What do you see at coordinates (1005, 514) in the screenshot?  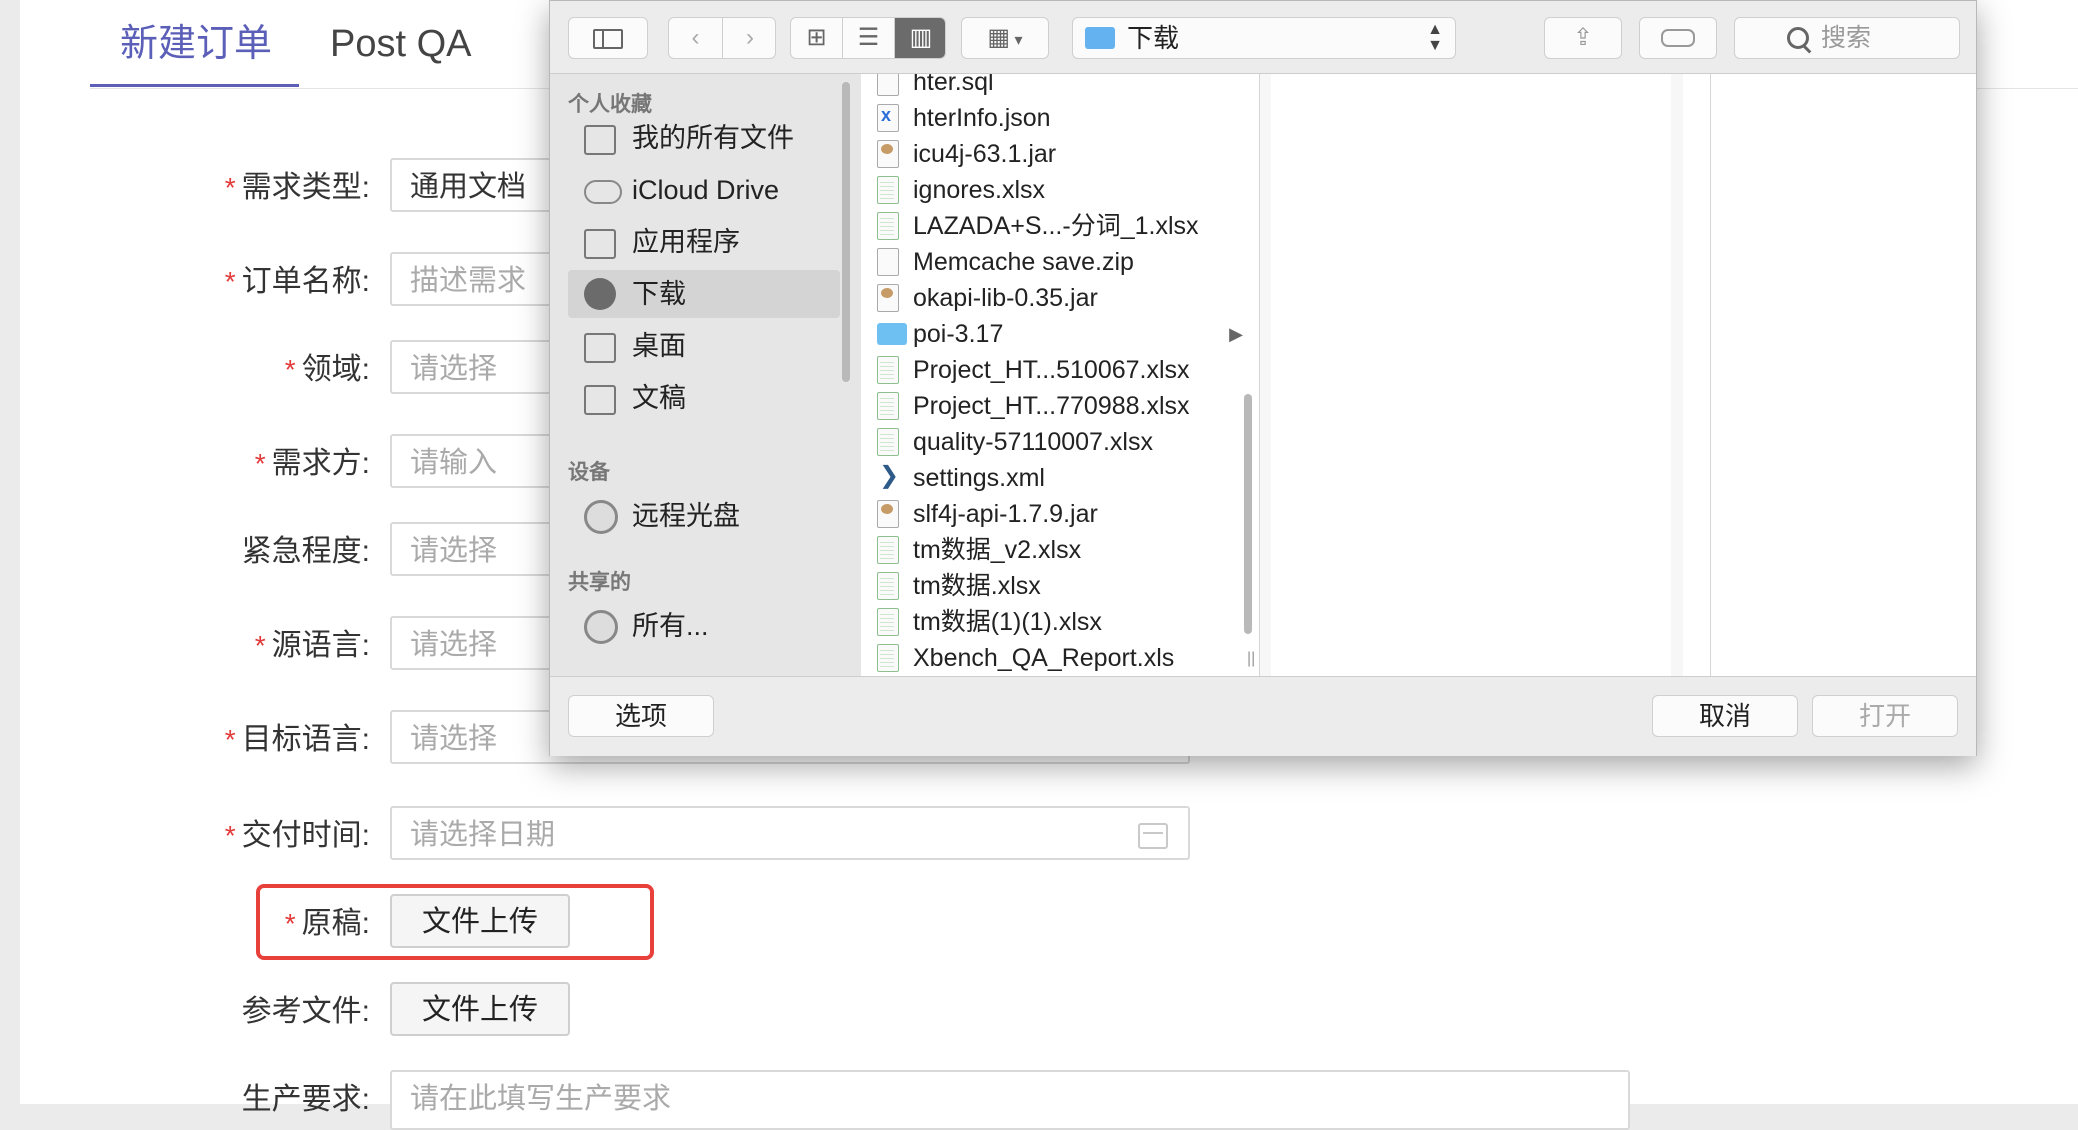 I see `file-name: slf4j-api-1.7.9.jar` at bounding box center [1005, 514].